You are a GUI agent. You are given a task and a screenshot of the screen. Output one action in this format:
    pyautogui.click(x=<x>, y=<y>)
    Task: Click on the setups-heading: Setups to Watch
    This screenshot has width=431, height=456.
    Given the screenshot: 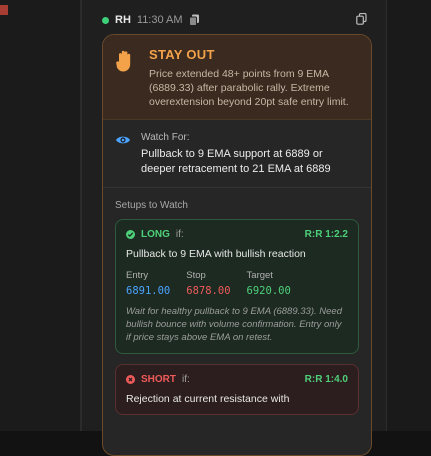 What is the action you would take?
    pyautogui.click(x=151, y=205)
    